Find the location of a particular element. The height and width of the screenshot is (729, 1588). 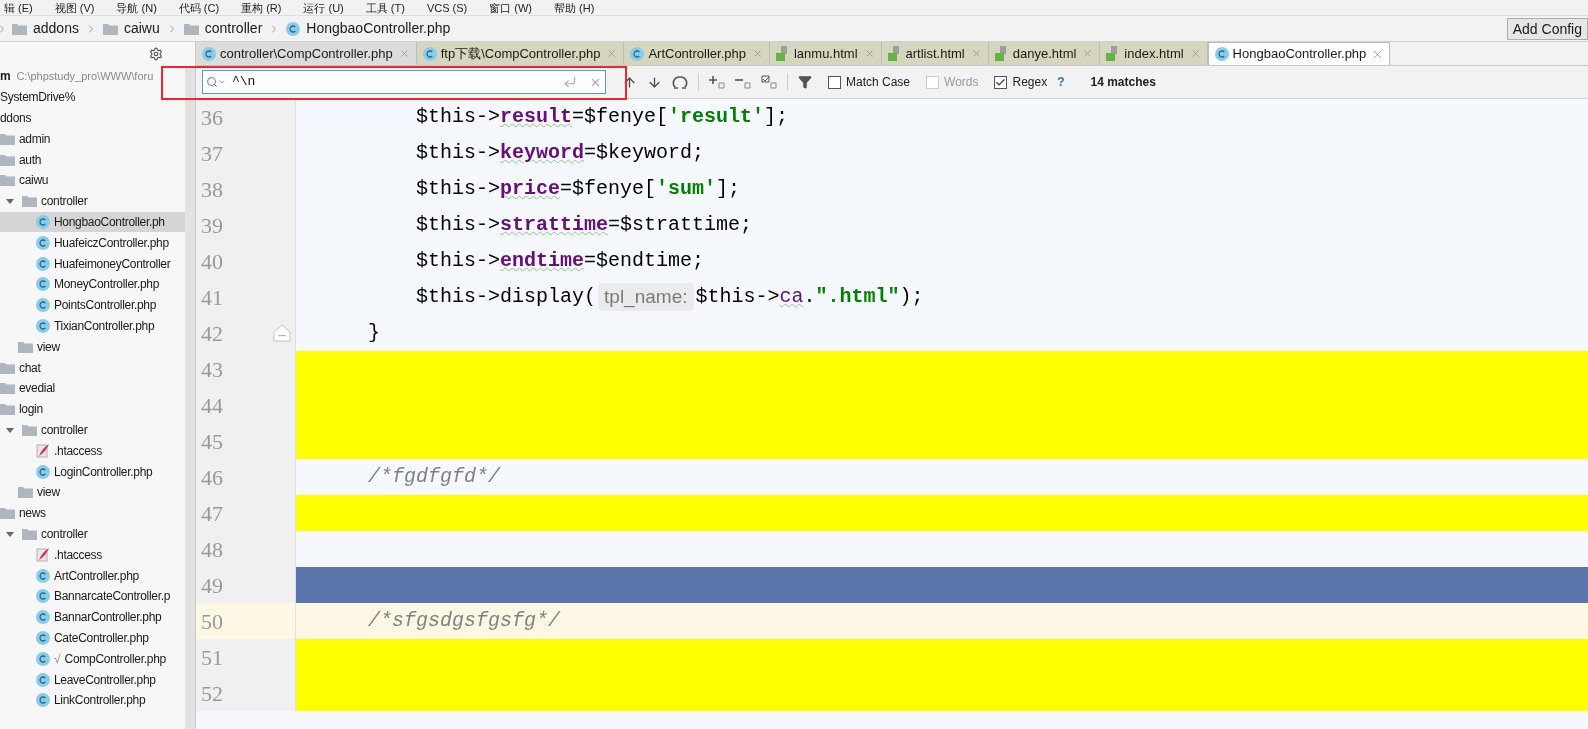

add-configuration-button: Add Config is located at coordinates (1547, 28).